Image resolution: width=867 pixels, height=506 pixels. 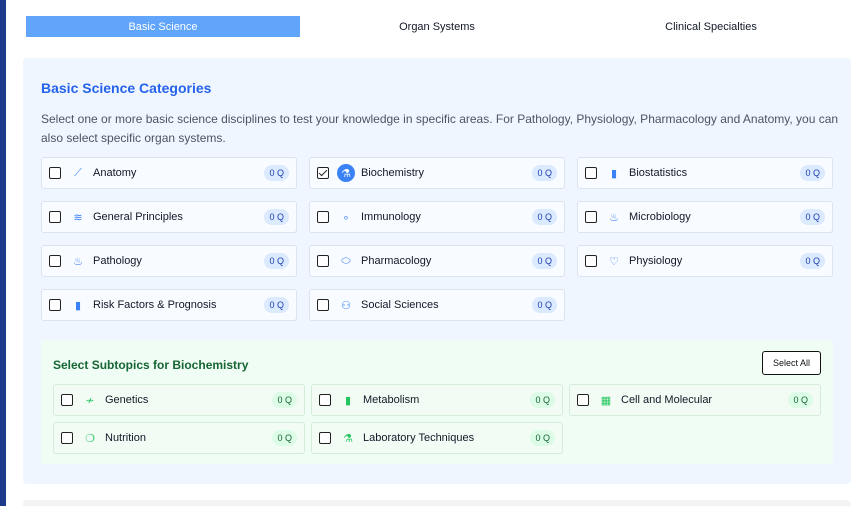 I want to click on subtopic-genetics: ≁ Genetics 0 Q, so click(x=179, y=400).